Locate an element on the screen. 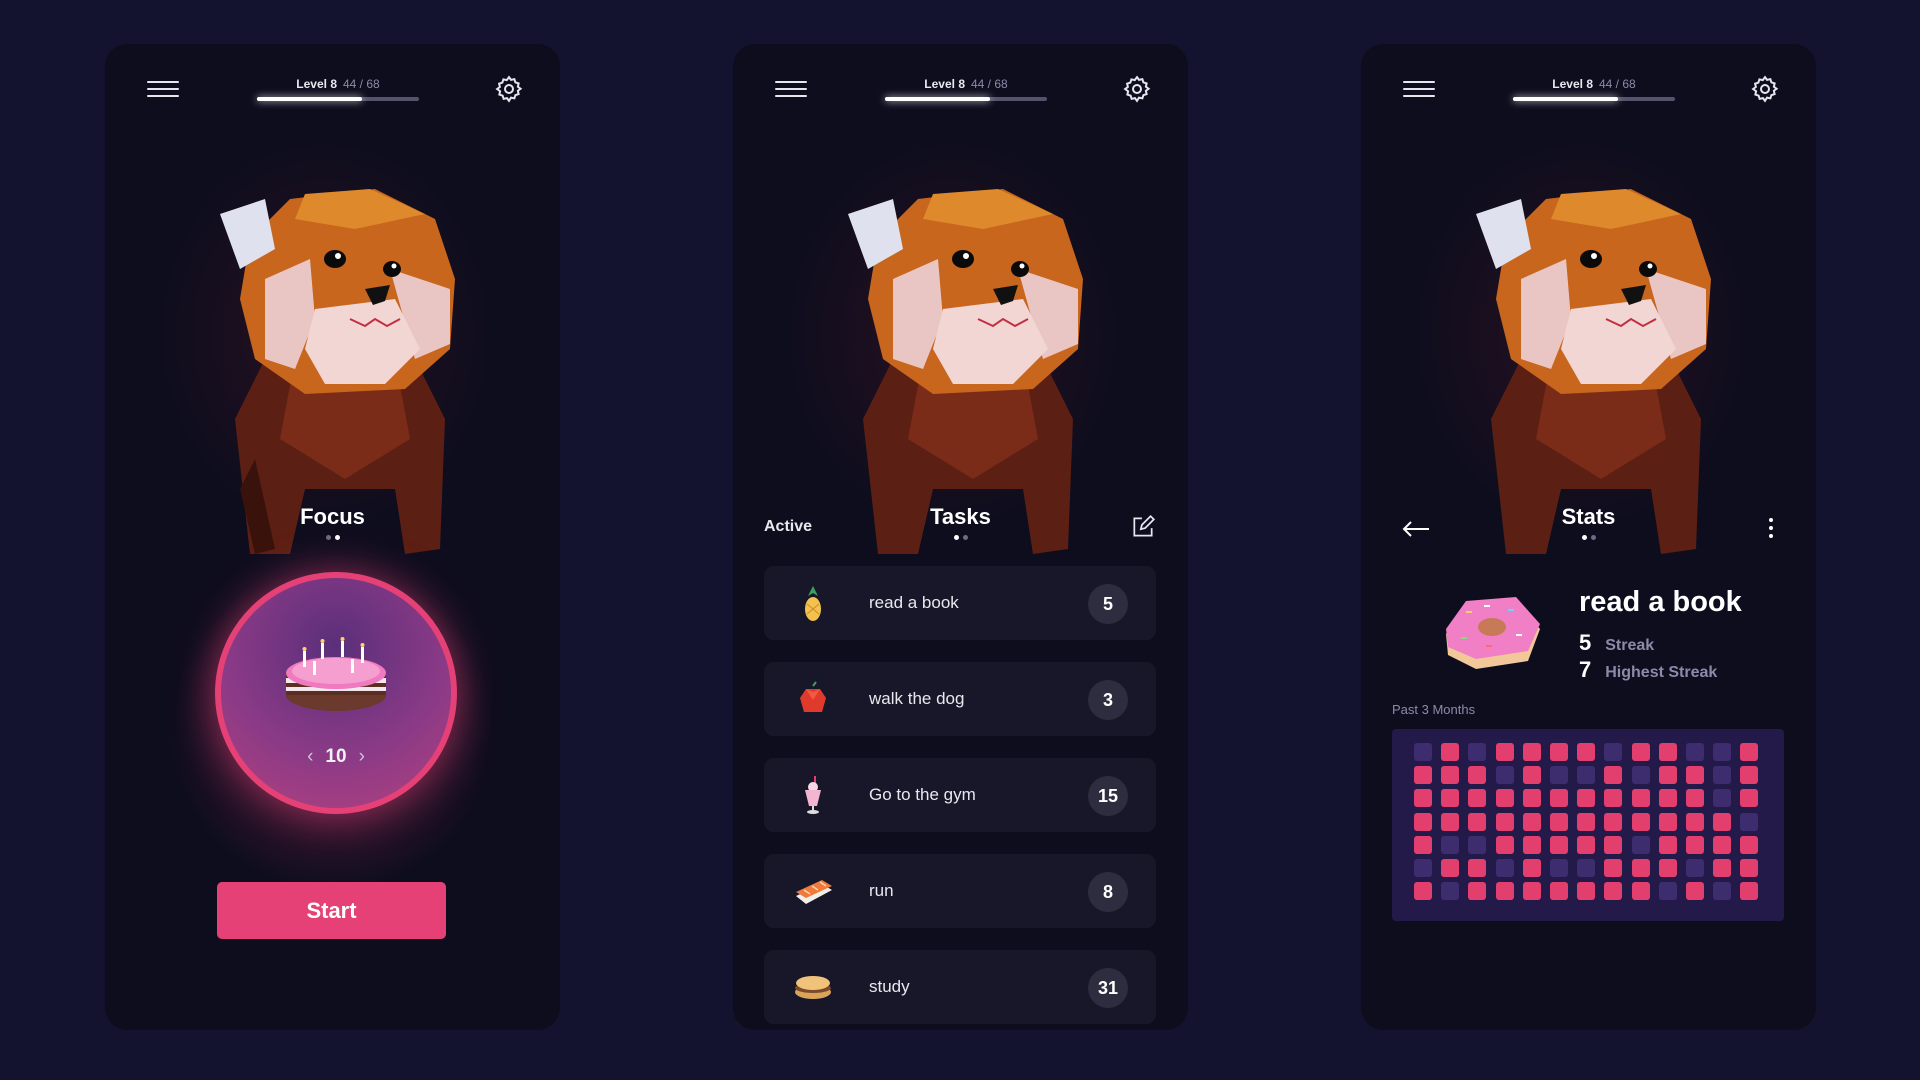  level-label: Level 8 is located at coordinates (316, 84).